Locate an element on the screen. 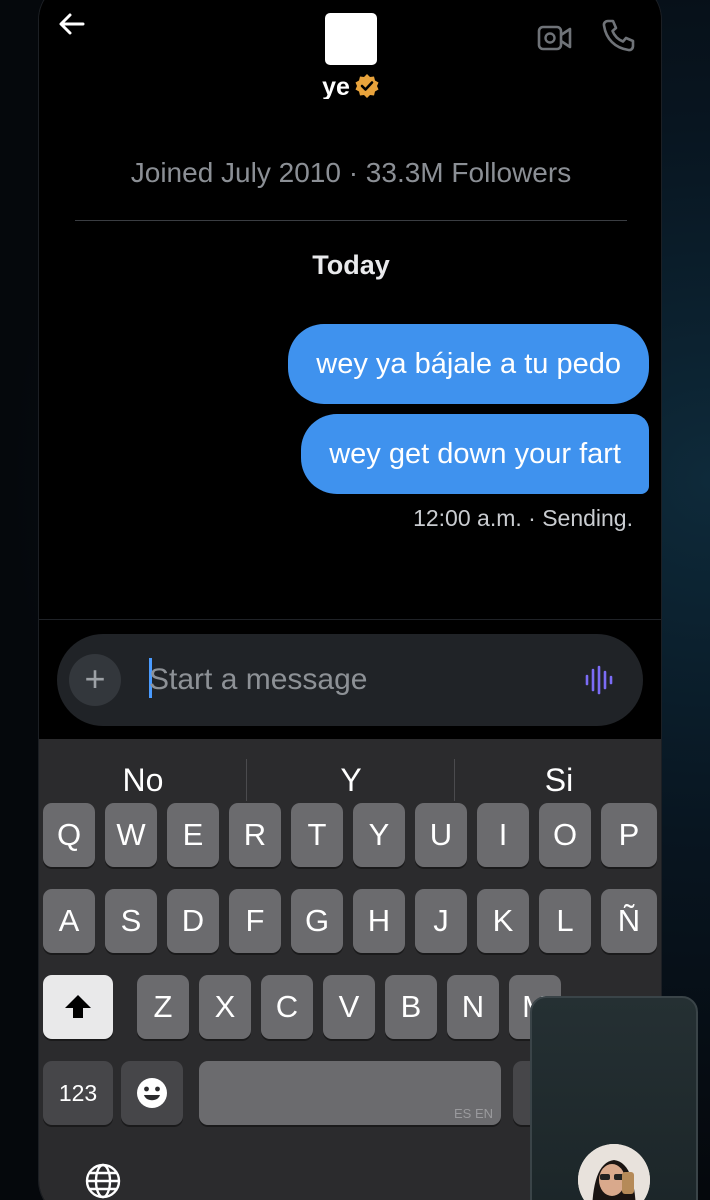 The height and width of the screenshot is (1200, 710). key-z: Z is located at coordinates (163, 1007).